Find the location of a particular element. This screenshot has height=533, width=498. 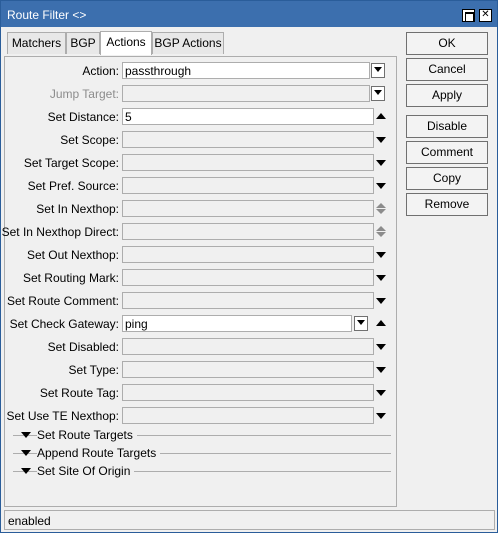

append-route-targets-section: Append Route Targets is located at coordinates (202, 454).